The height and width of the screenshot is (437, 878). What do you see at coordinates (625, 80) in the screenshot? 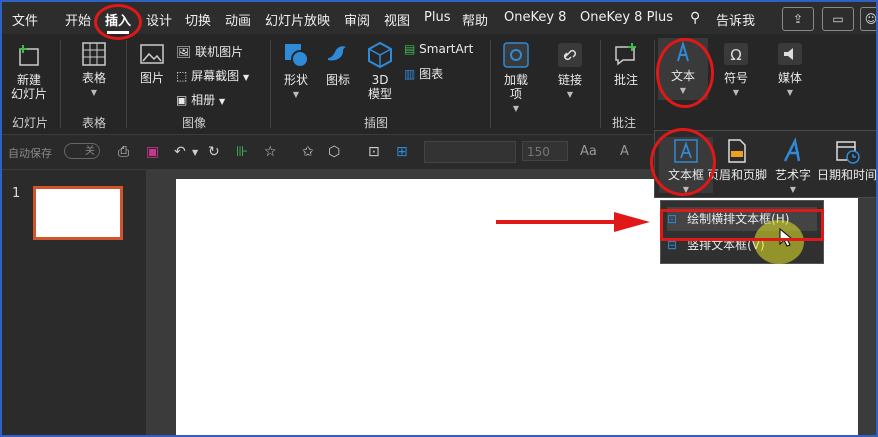
I see `comment-label: 批注` at bounding box center [625, 80].